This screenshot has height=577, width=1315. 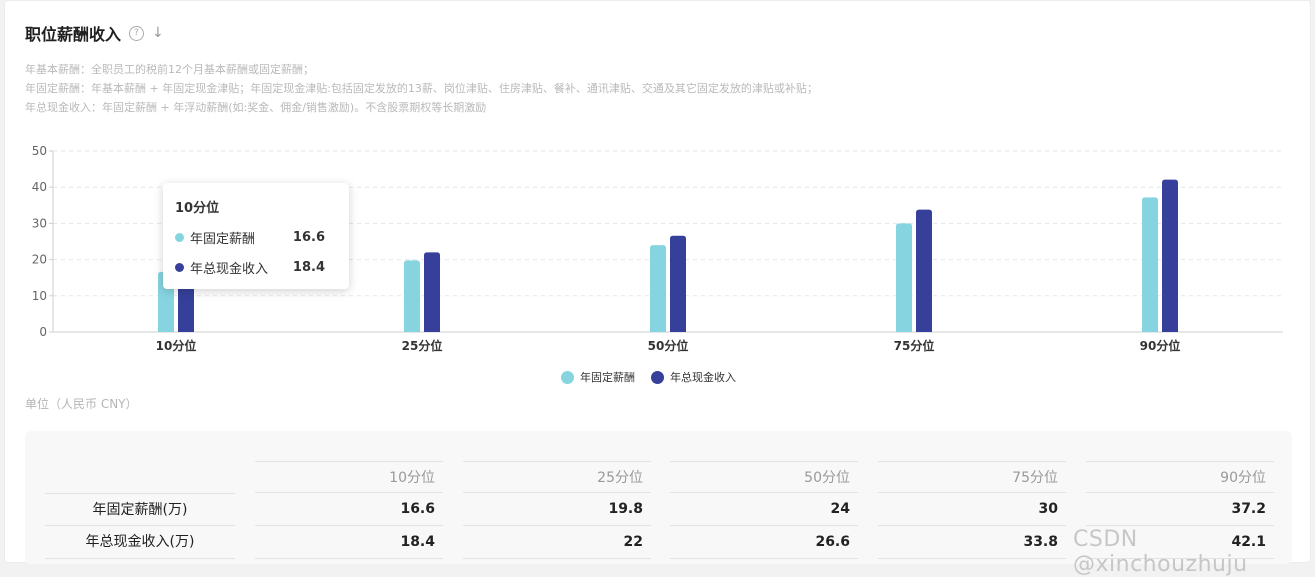 What do you see at coordinates (308, 267) in the screenshot?
I see `tooltip-value-total: 18.4` at bounding box center [308, 267].